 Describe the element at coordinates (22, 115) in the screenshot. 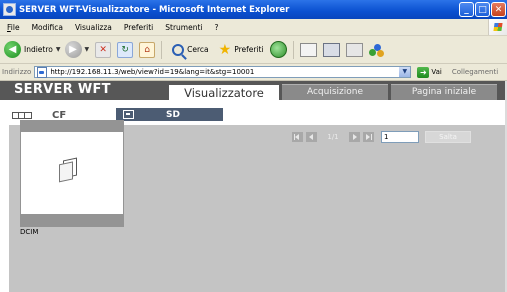

I see `cf-card-icon` at that location.